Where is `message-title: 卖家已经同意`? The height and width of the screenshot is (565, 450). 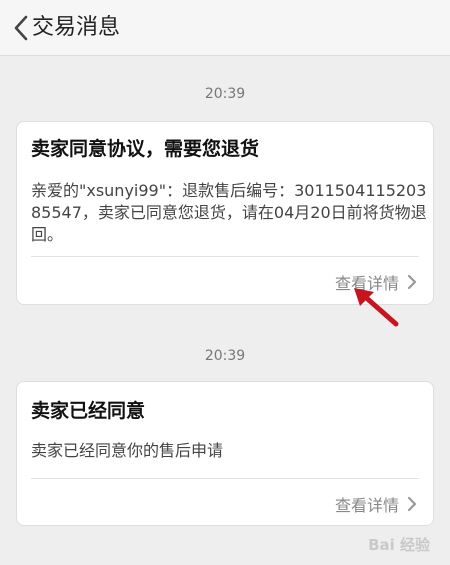 message-title: 卖家已经同意 is located at coordinates (88, 411).